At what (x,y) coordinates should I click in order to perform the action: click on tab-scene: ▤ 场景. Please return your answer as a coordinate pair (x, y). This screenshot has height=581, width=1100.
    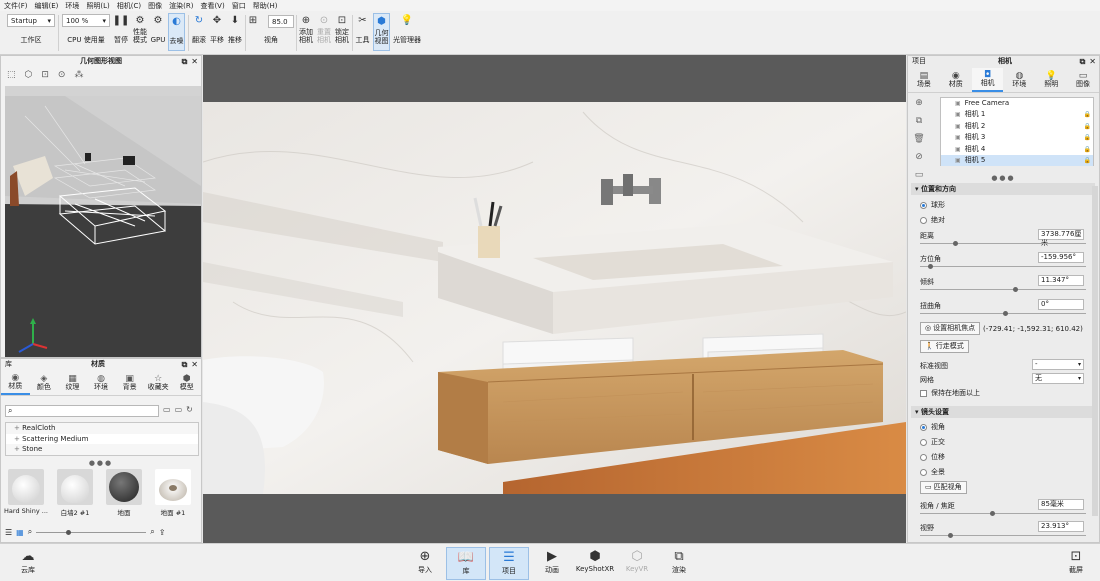
    Looking at the image, I should click on (924, 80).